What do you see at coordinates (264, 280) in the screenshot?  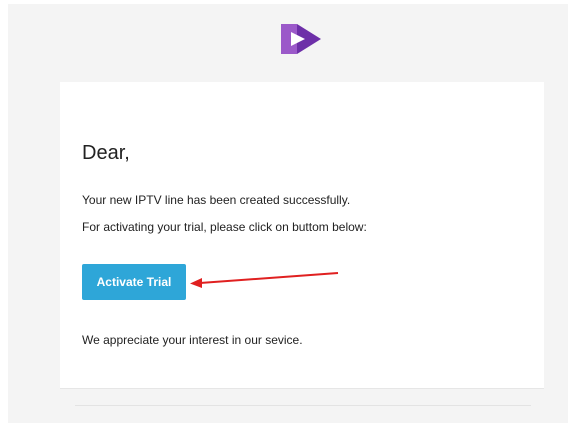 I see `red-arrow-icon` at bounding box center [264, 280].